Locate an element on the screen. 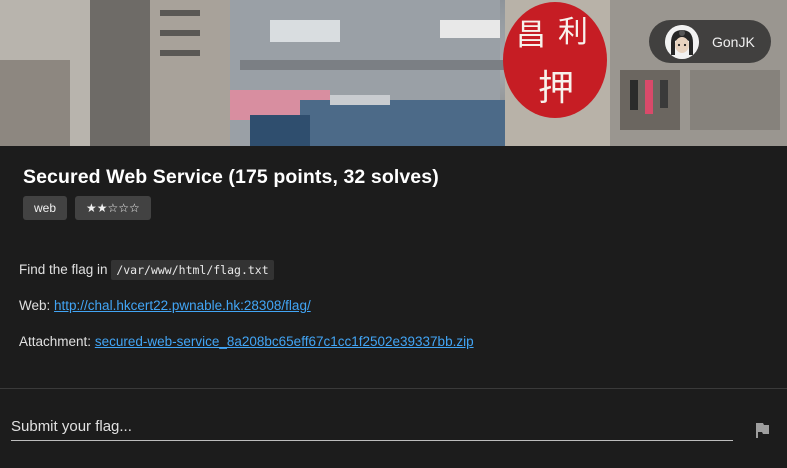  divider is located at coordinates (393, 388).